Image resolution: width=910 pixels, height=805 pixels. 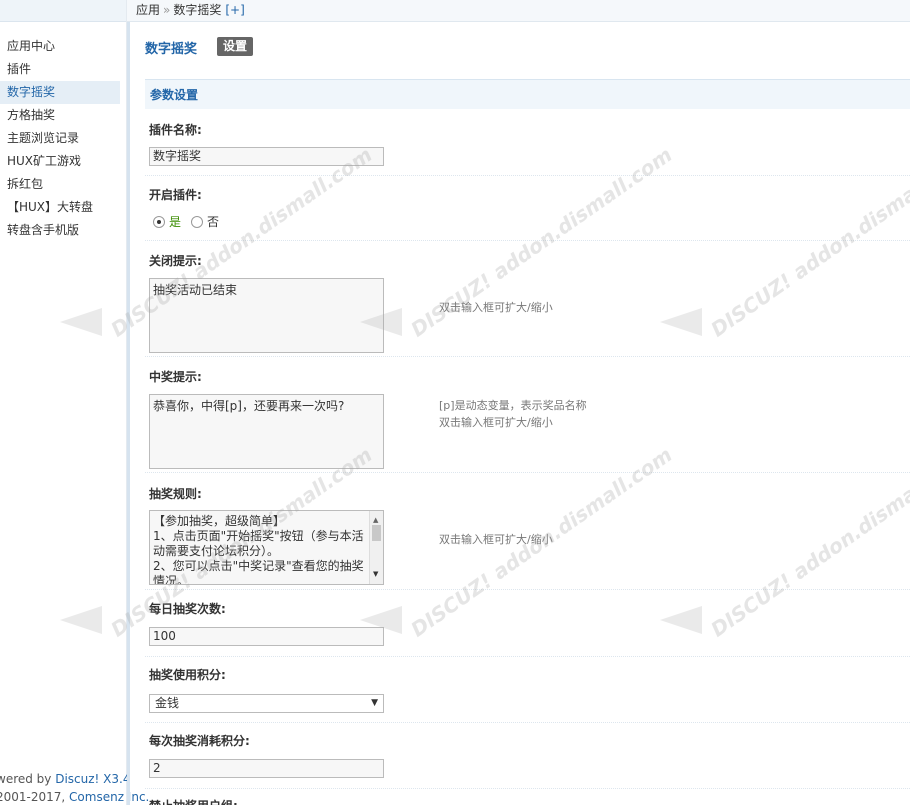 What do you see at coordinates (527, 690) in the screenshot?
I see `row-credit-type: 抽奖使用积分: 金钱 ▼` at bounding box center [527, 690].